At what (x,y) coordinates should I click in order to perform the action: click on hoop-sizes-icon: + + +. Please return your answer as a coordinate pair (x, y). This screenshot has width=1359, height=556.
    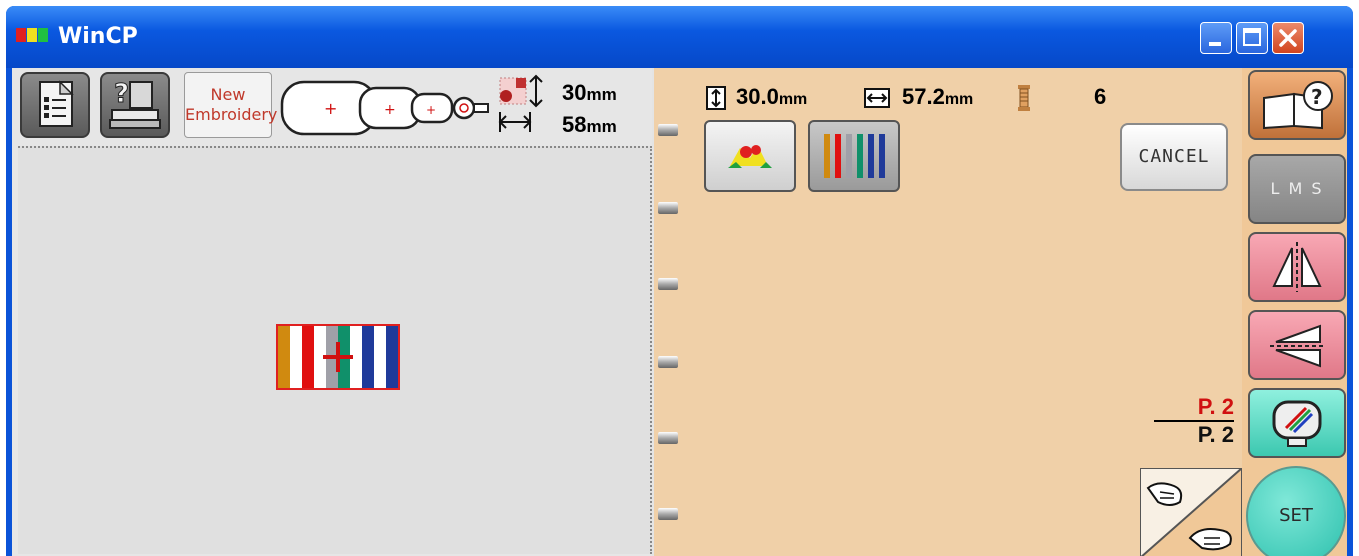
    Looking at the image, I should click on (386, 107).